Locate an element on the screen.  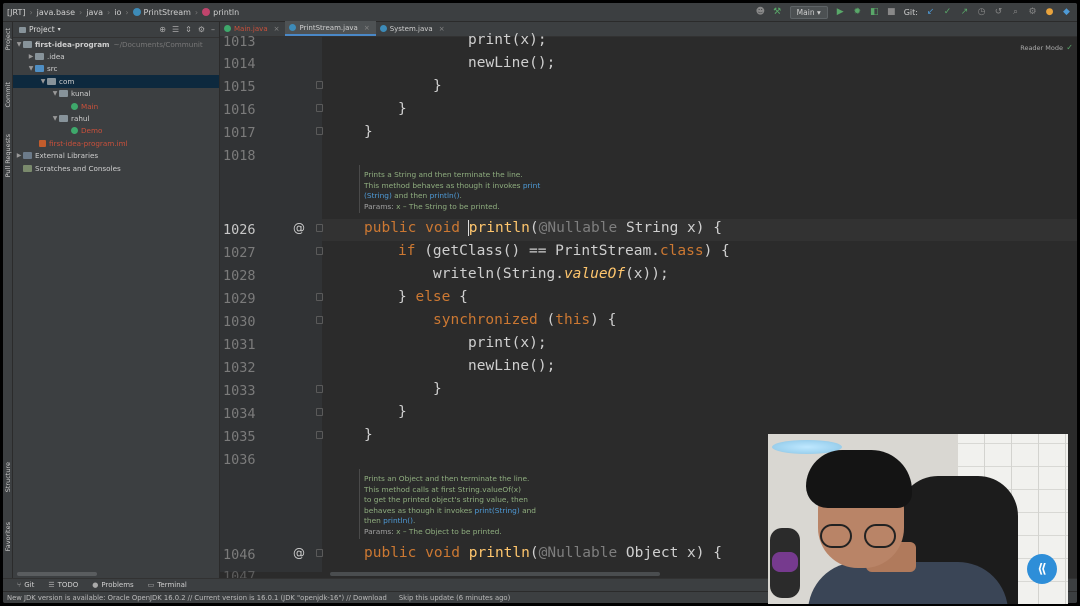
tool-window-pull-requests: Pull Requests is located at coordinates (8, 155).